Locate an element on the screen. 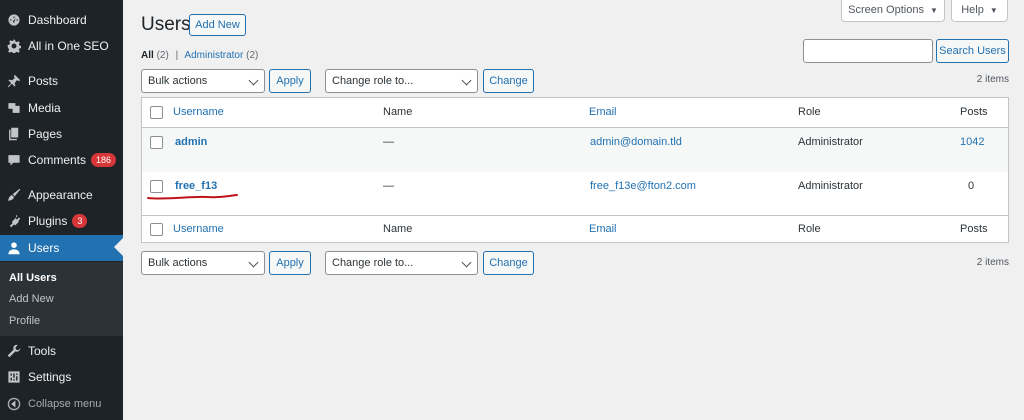 The height and width of the screenshot is (420, 1024). change-role-button-top: Change is located at coordinates (508, 81).